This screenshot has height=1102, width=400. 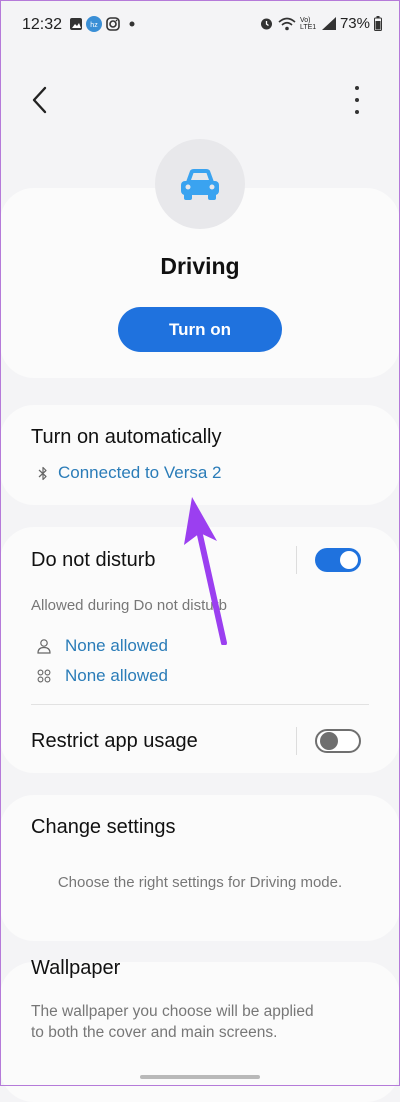 I want to click on restrict-divider, so click(x=296, y=741).